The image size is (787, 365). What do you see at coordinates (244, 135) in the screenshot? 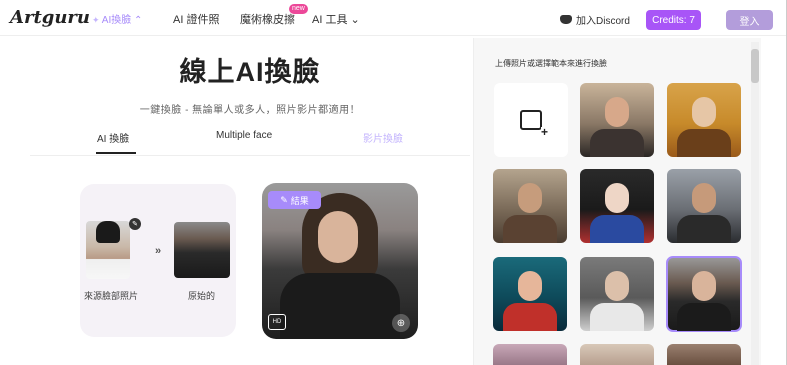
I see `tab-multiple-face: Multiple face` at bounding box center [244, 135].